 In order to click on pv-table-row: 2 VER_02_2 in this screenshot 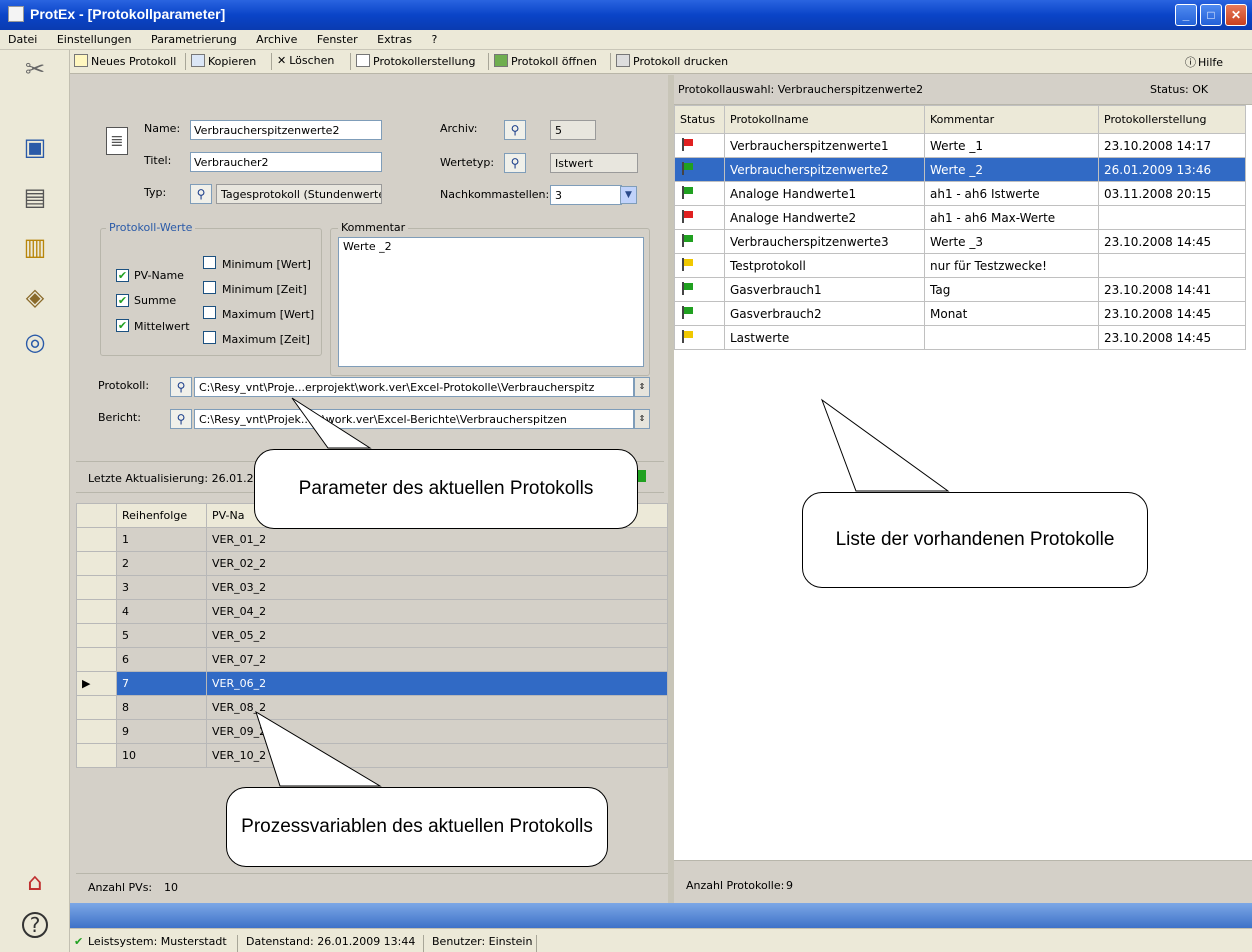, I will do `click(372, 563)`.